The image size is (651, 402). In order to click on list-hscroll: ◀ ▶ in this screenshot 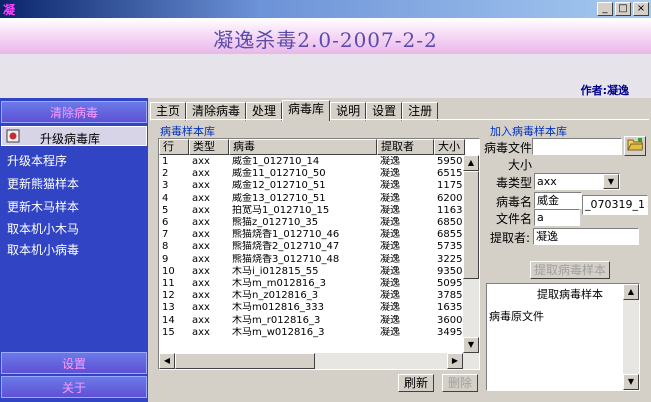, I will do `click(319, 361)`.